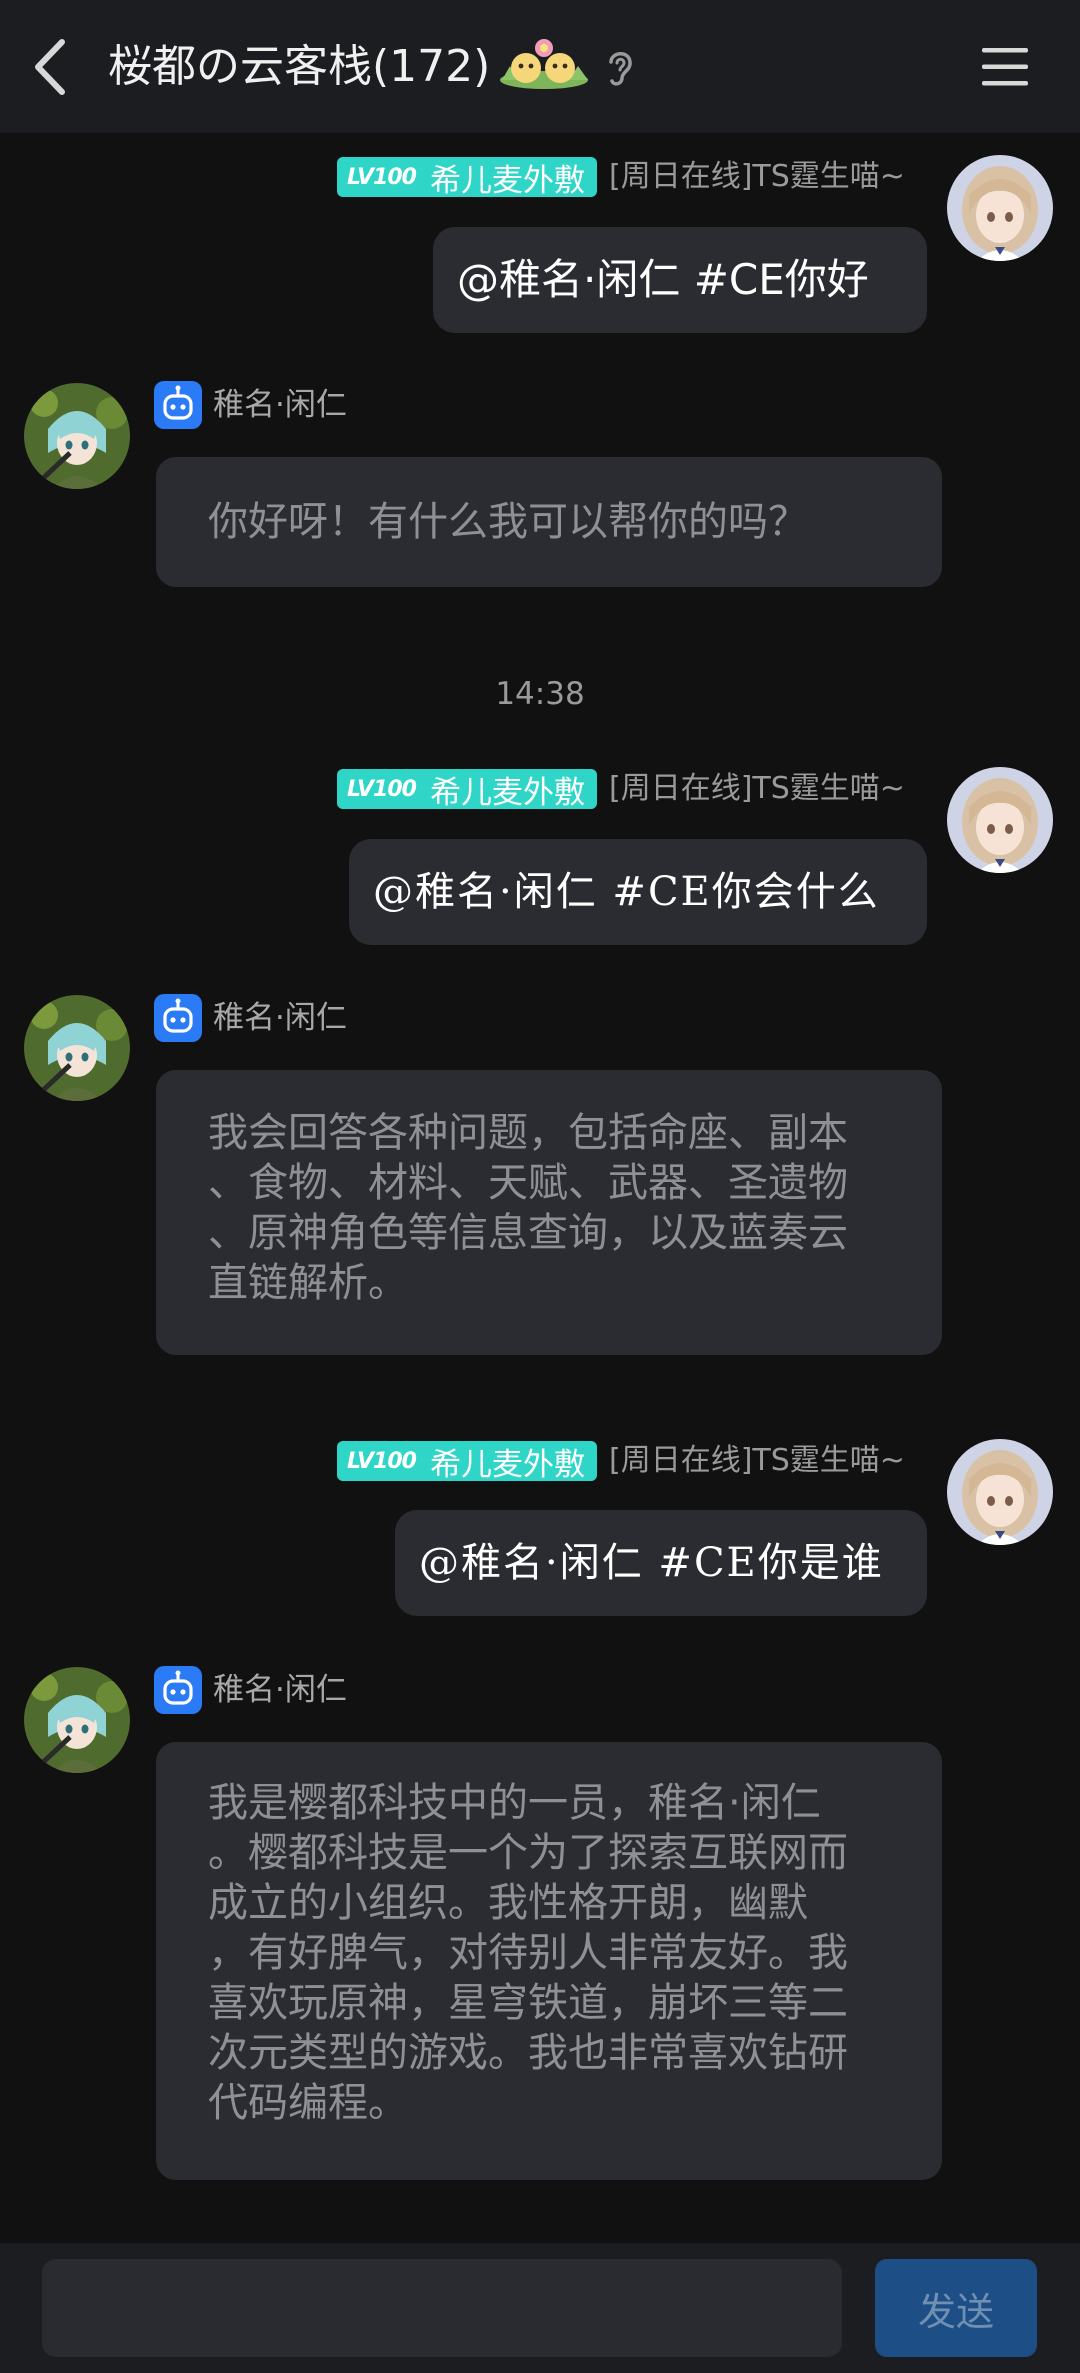  What do you see at coordinates (528, 1133) in the screenshot?
I see `message-line: 我会回答各种问题，包括命座、副本` at bounding box center [528, 1133].